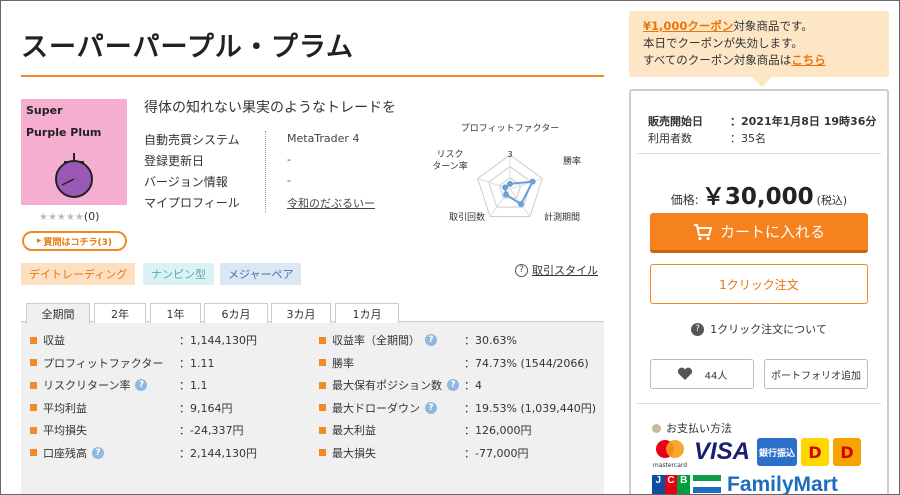 The height and width of the screenshot is (495, 900). What do you see at coordinates (457, 408) in the screenshot?
I see `stat-row: 最大ドローダウン? ：19.53% (1,039,440円)` at bounding box center [457, 408].